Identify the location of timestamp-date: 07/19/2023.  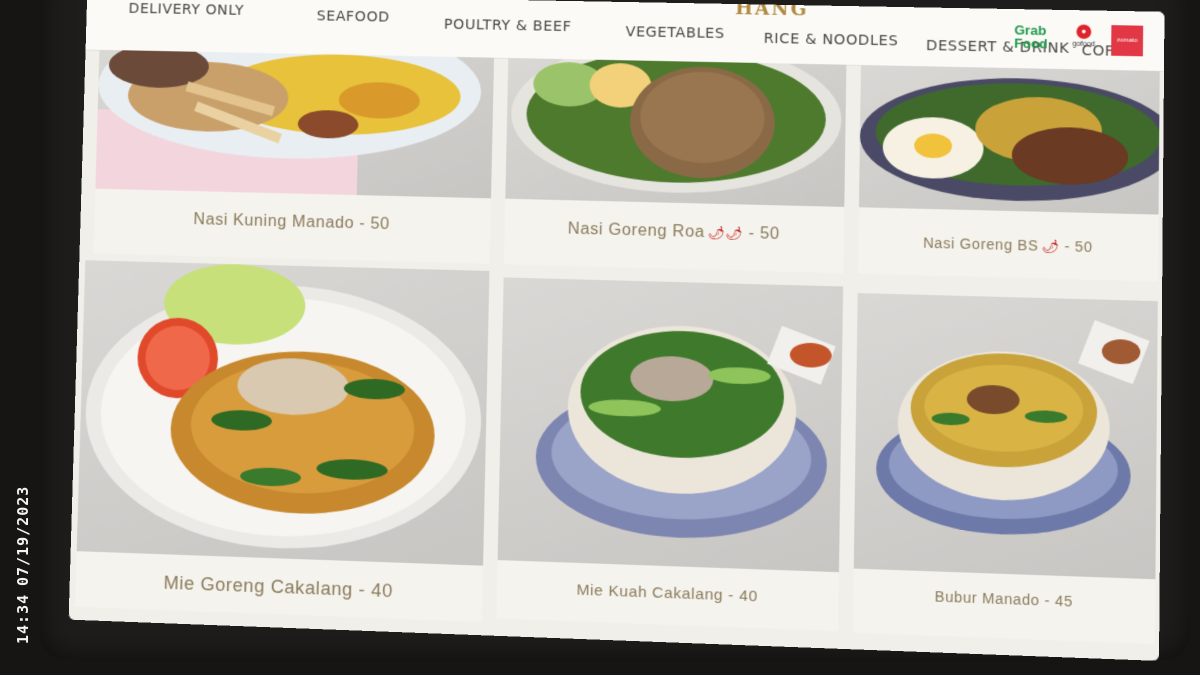
(23, 535).